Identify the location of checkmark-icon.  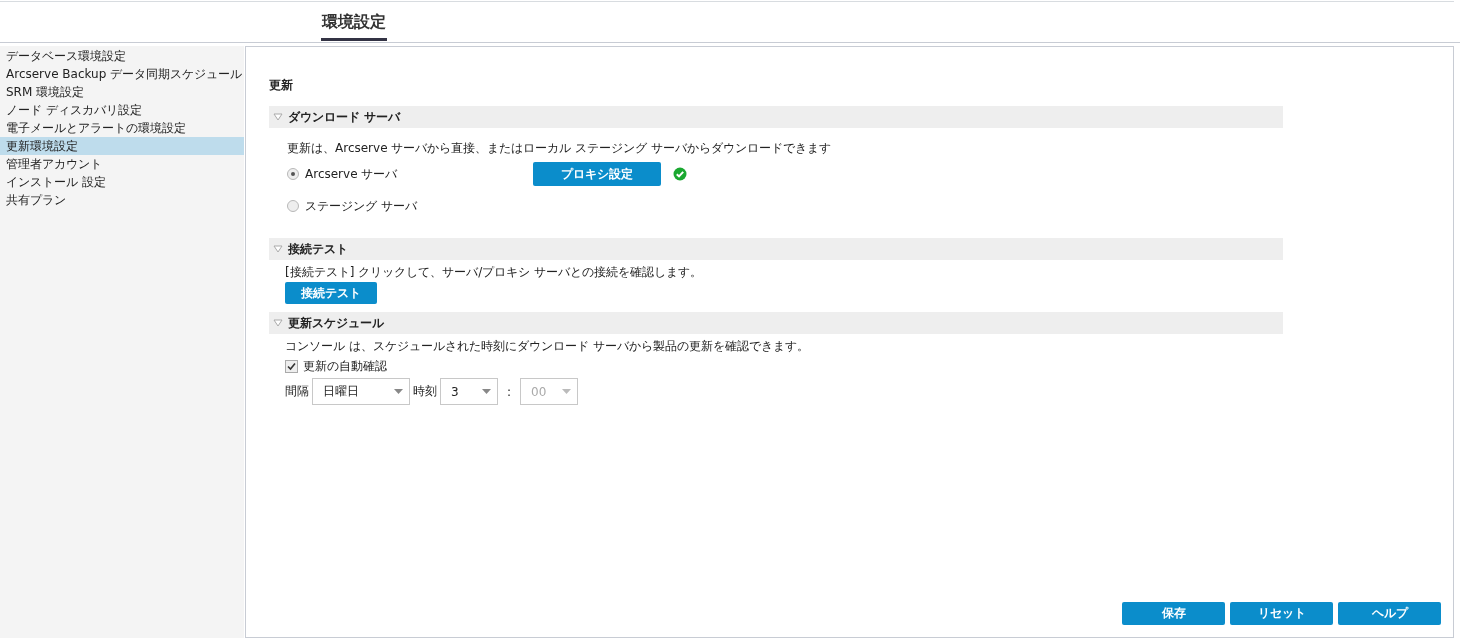
(291, 366).